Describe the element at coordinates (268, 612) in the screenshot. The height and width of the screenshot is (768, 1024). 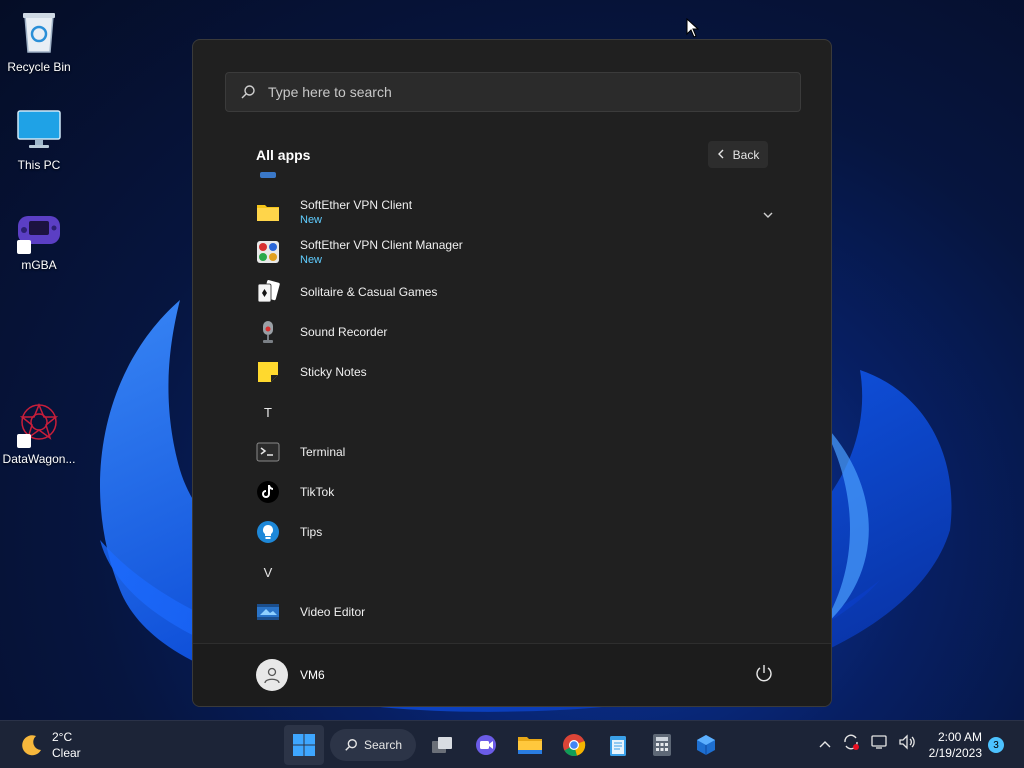
I see `film-strip-icon` at that location.